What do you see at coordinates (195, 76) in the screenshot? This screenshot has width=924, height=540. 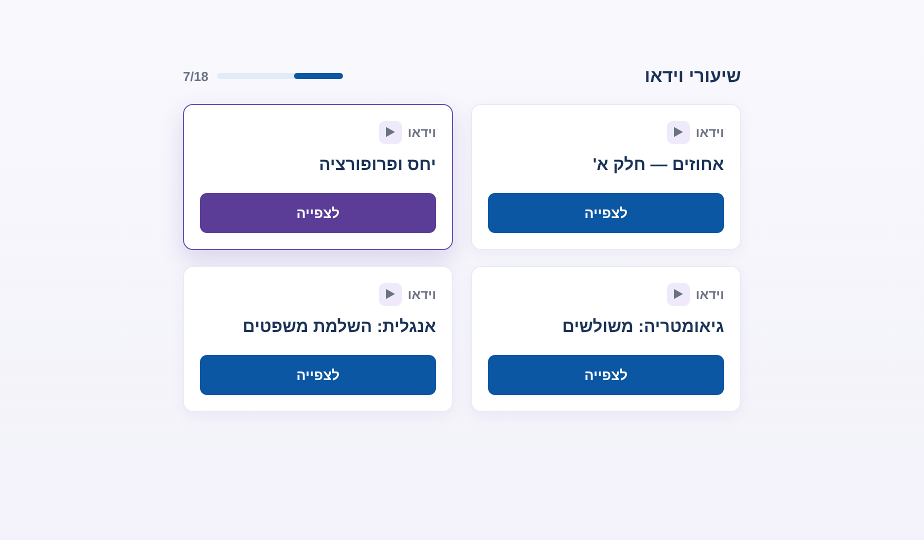 I see `progress-count: 7/18` at bounding box center [195, 76].